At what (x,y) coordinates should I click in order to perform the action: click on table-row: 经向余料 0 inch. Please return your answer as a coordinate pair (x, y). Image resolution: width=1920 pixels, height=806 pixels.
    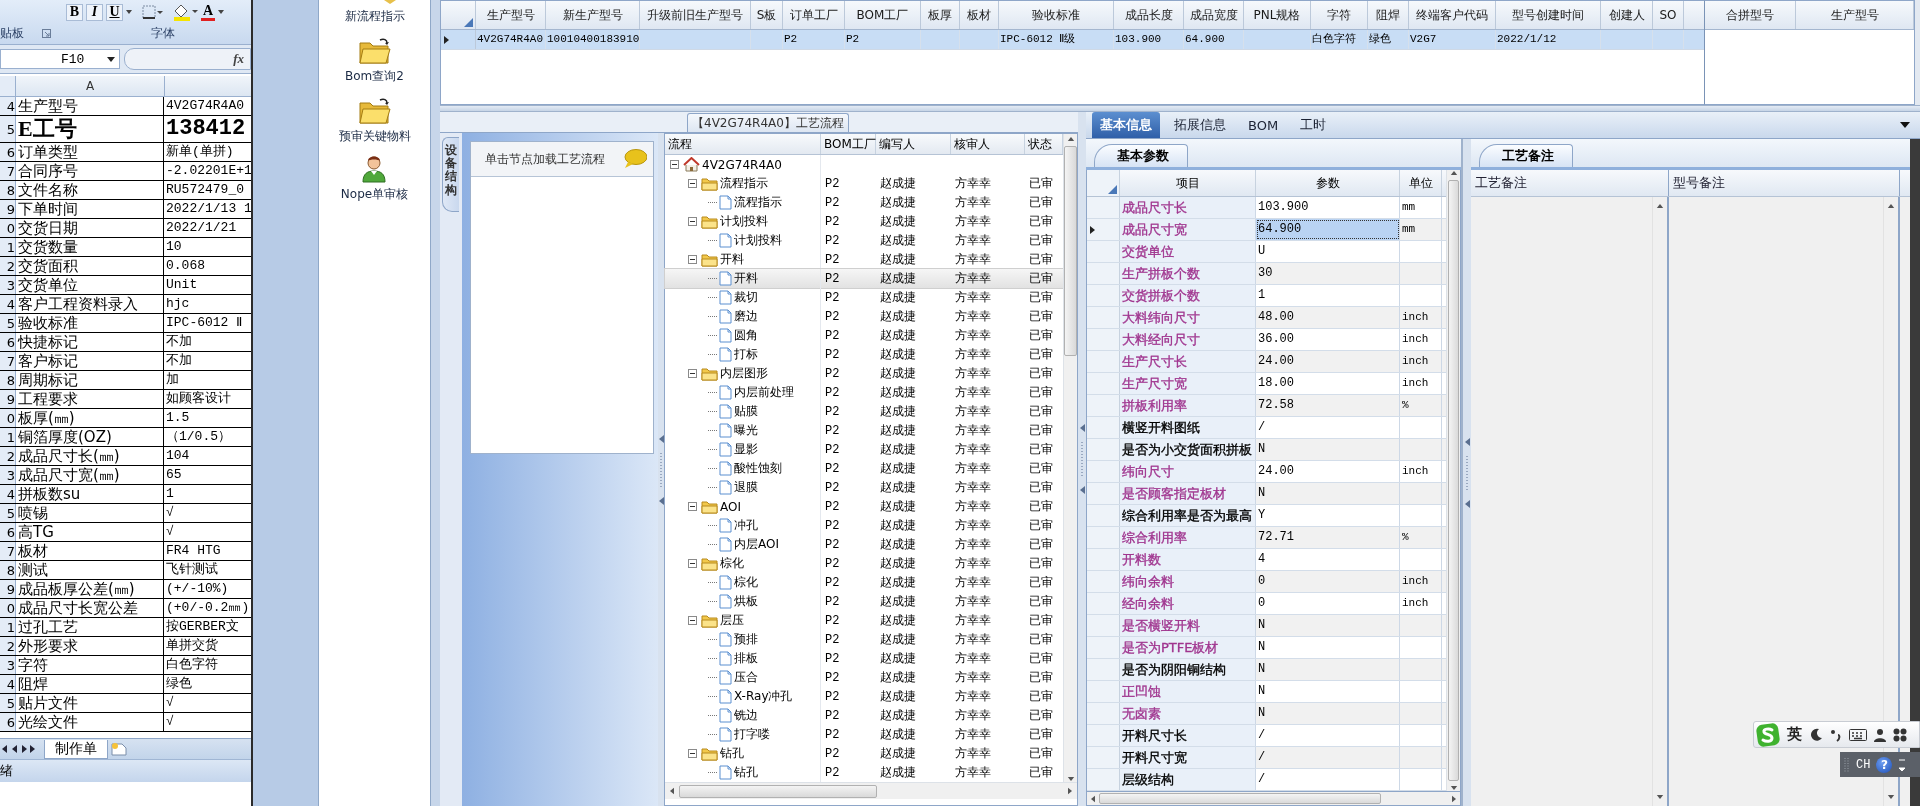
    Looking at the image, I should click on (1267, 604).